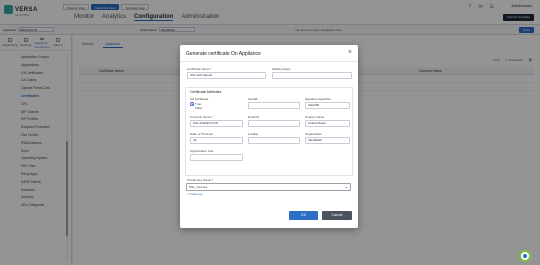 The image size is (540, 265). Describe the element at coordinates (202, 151) in the screenshot. I see `organization-unit-label: Organization Unit` at that location.